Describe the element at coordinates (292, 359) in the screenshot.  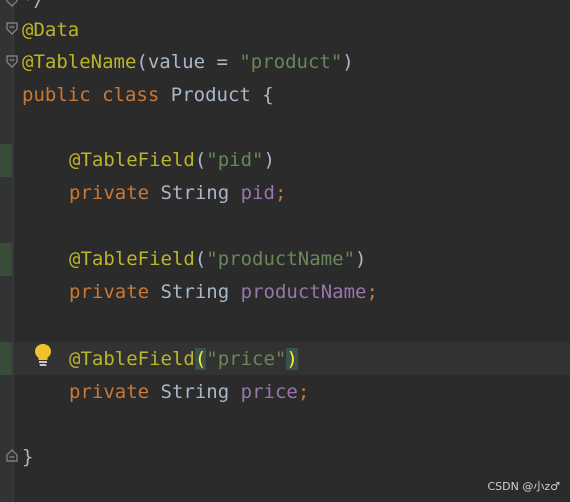
I see `paren-close-matched: )` at that location.